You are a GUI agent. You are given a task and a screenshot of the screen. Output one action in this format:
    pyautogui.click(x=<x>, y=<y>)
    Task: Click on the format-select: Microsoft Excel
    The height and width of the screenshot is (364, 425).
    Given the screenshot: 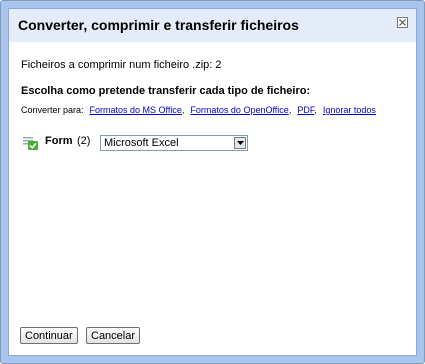 What is the action you would take?
    pyautogui.click(x=174, y=143)
    